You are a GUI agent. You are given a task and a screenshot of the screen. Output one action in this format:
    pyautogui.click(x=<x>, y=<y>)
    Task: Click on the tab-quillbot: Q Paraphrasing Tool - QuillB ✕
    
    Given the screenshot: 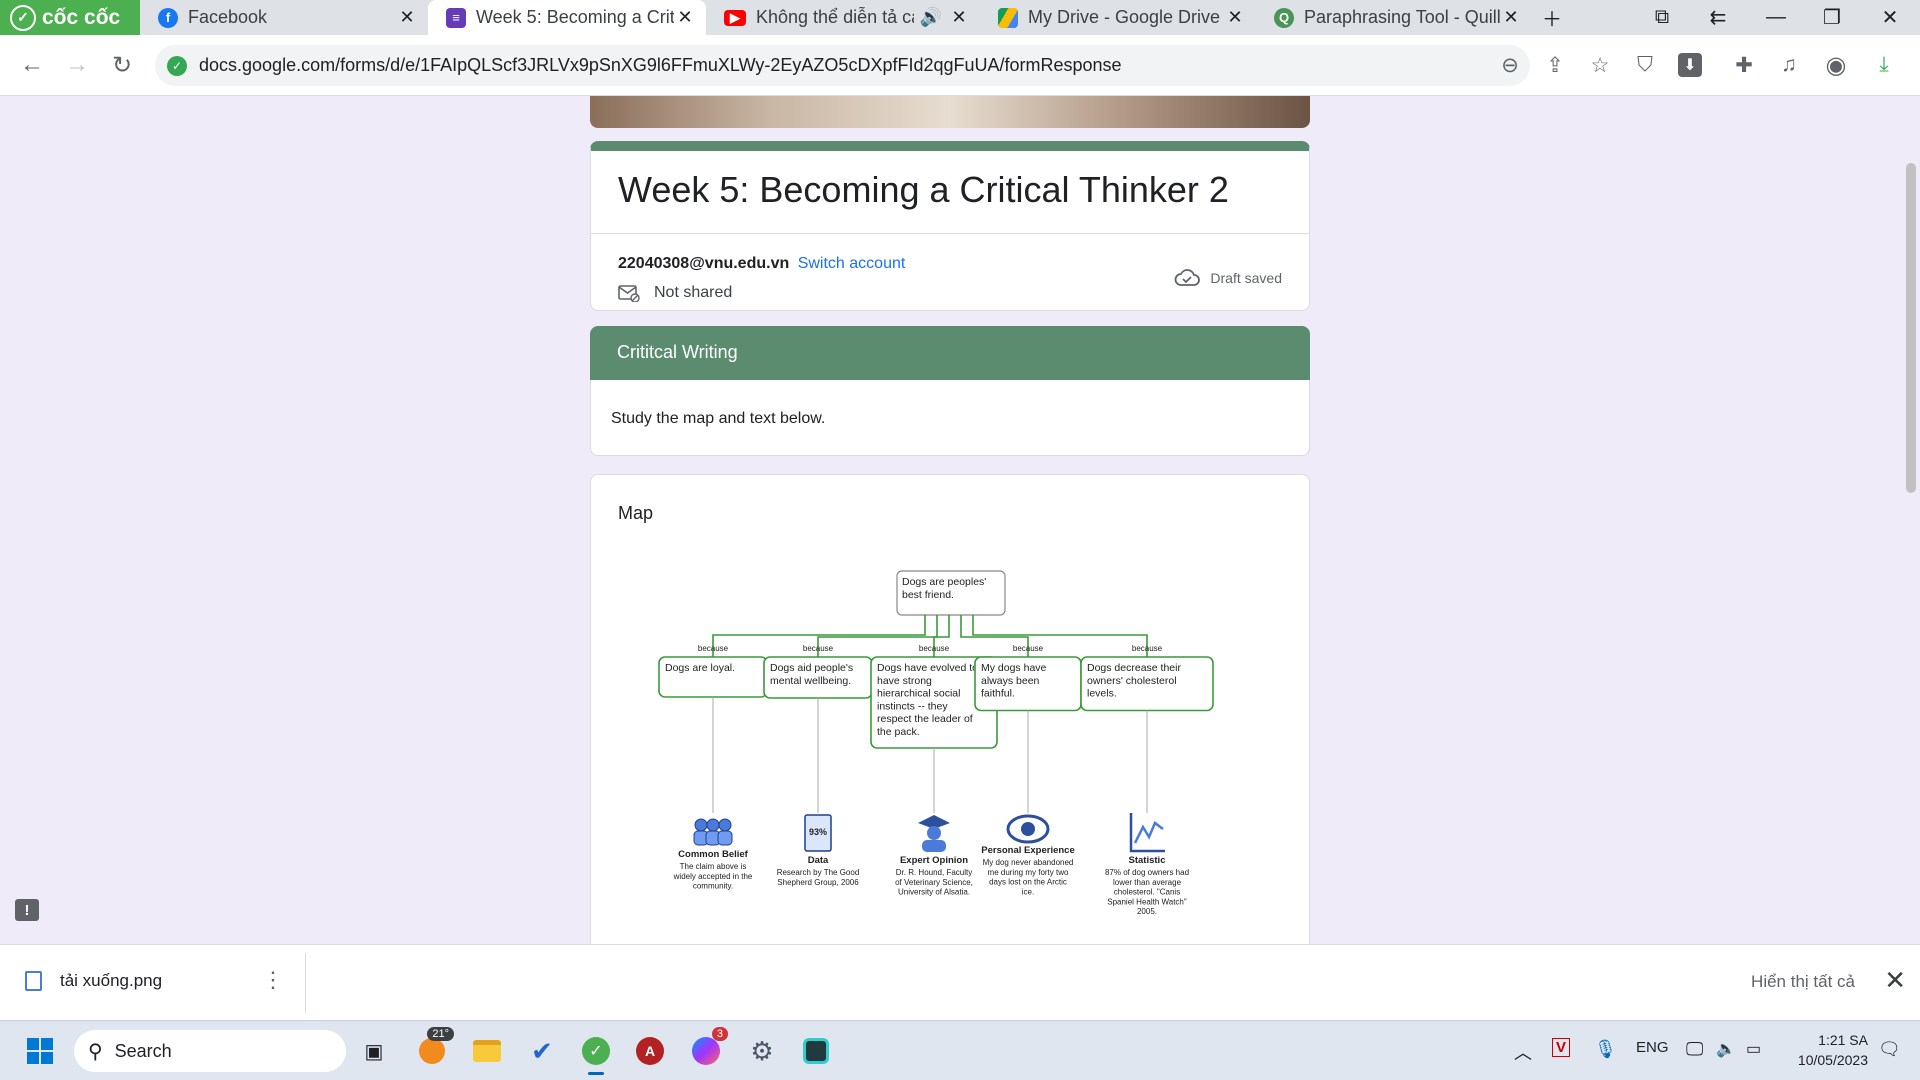 What is the action you would take?
    pyautogui.click(x=1394, y=17)
    